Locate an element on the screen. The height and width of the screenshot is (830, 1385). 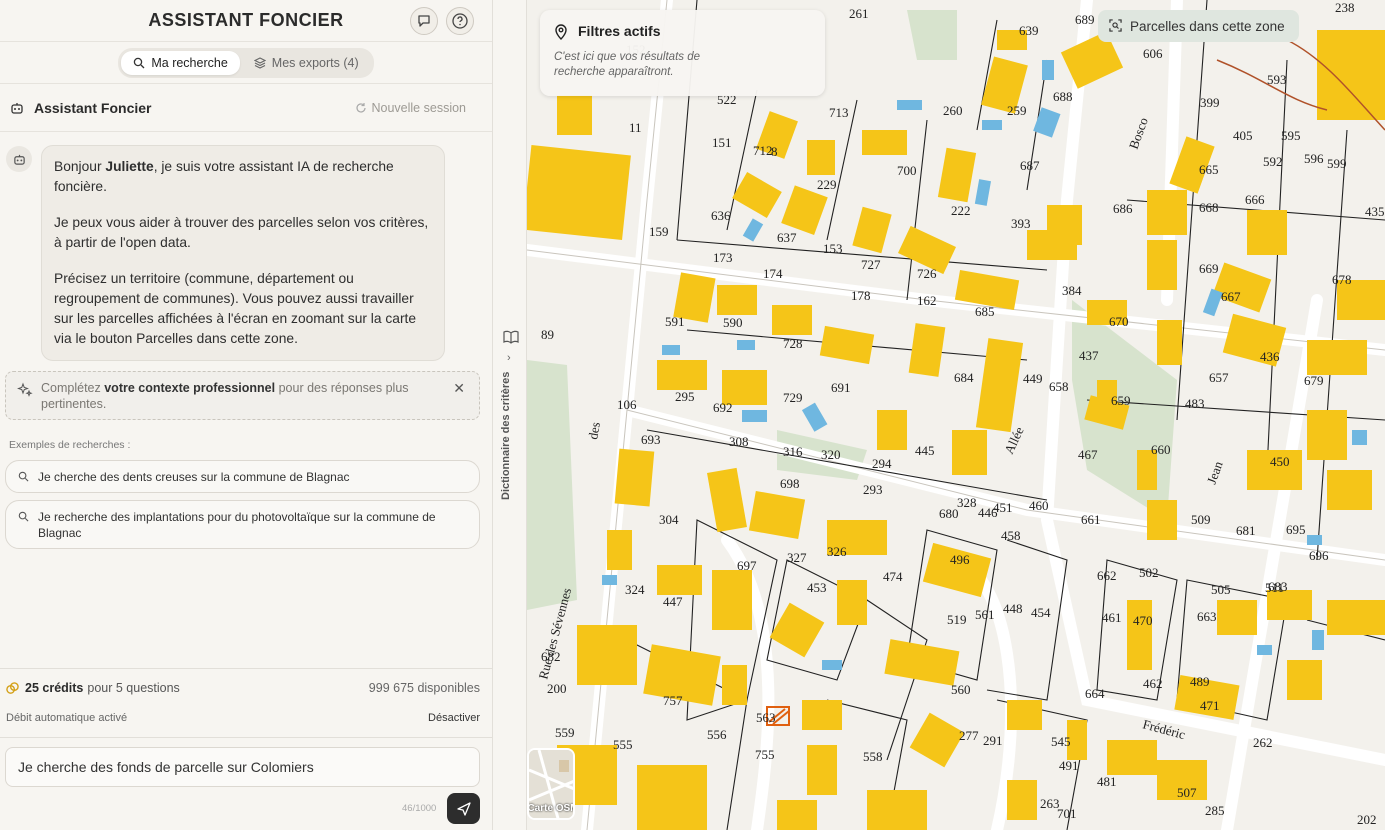
parcel-number: 726 is located at coordinates (927, 273).